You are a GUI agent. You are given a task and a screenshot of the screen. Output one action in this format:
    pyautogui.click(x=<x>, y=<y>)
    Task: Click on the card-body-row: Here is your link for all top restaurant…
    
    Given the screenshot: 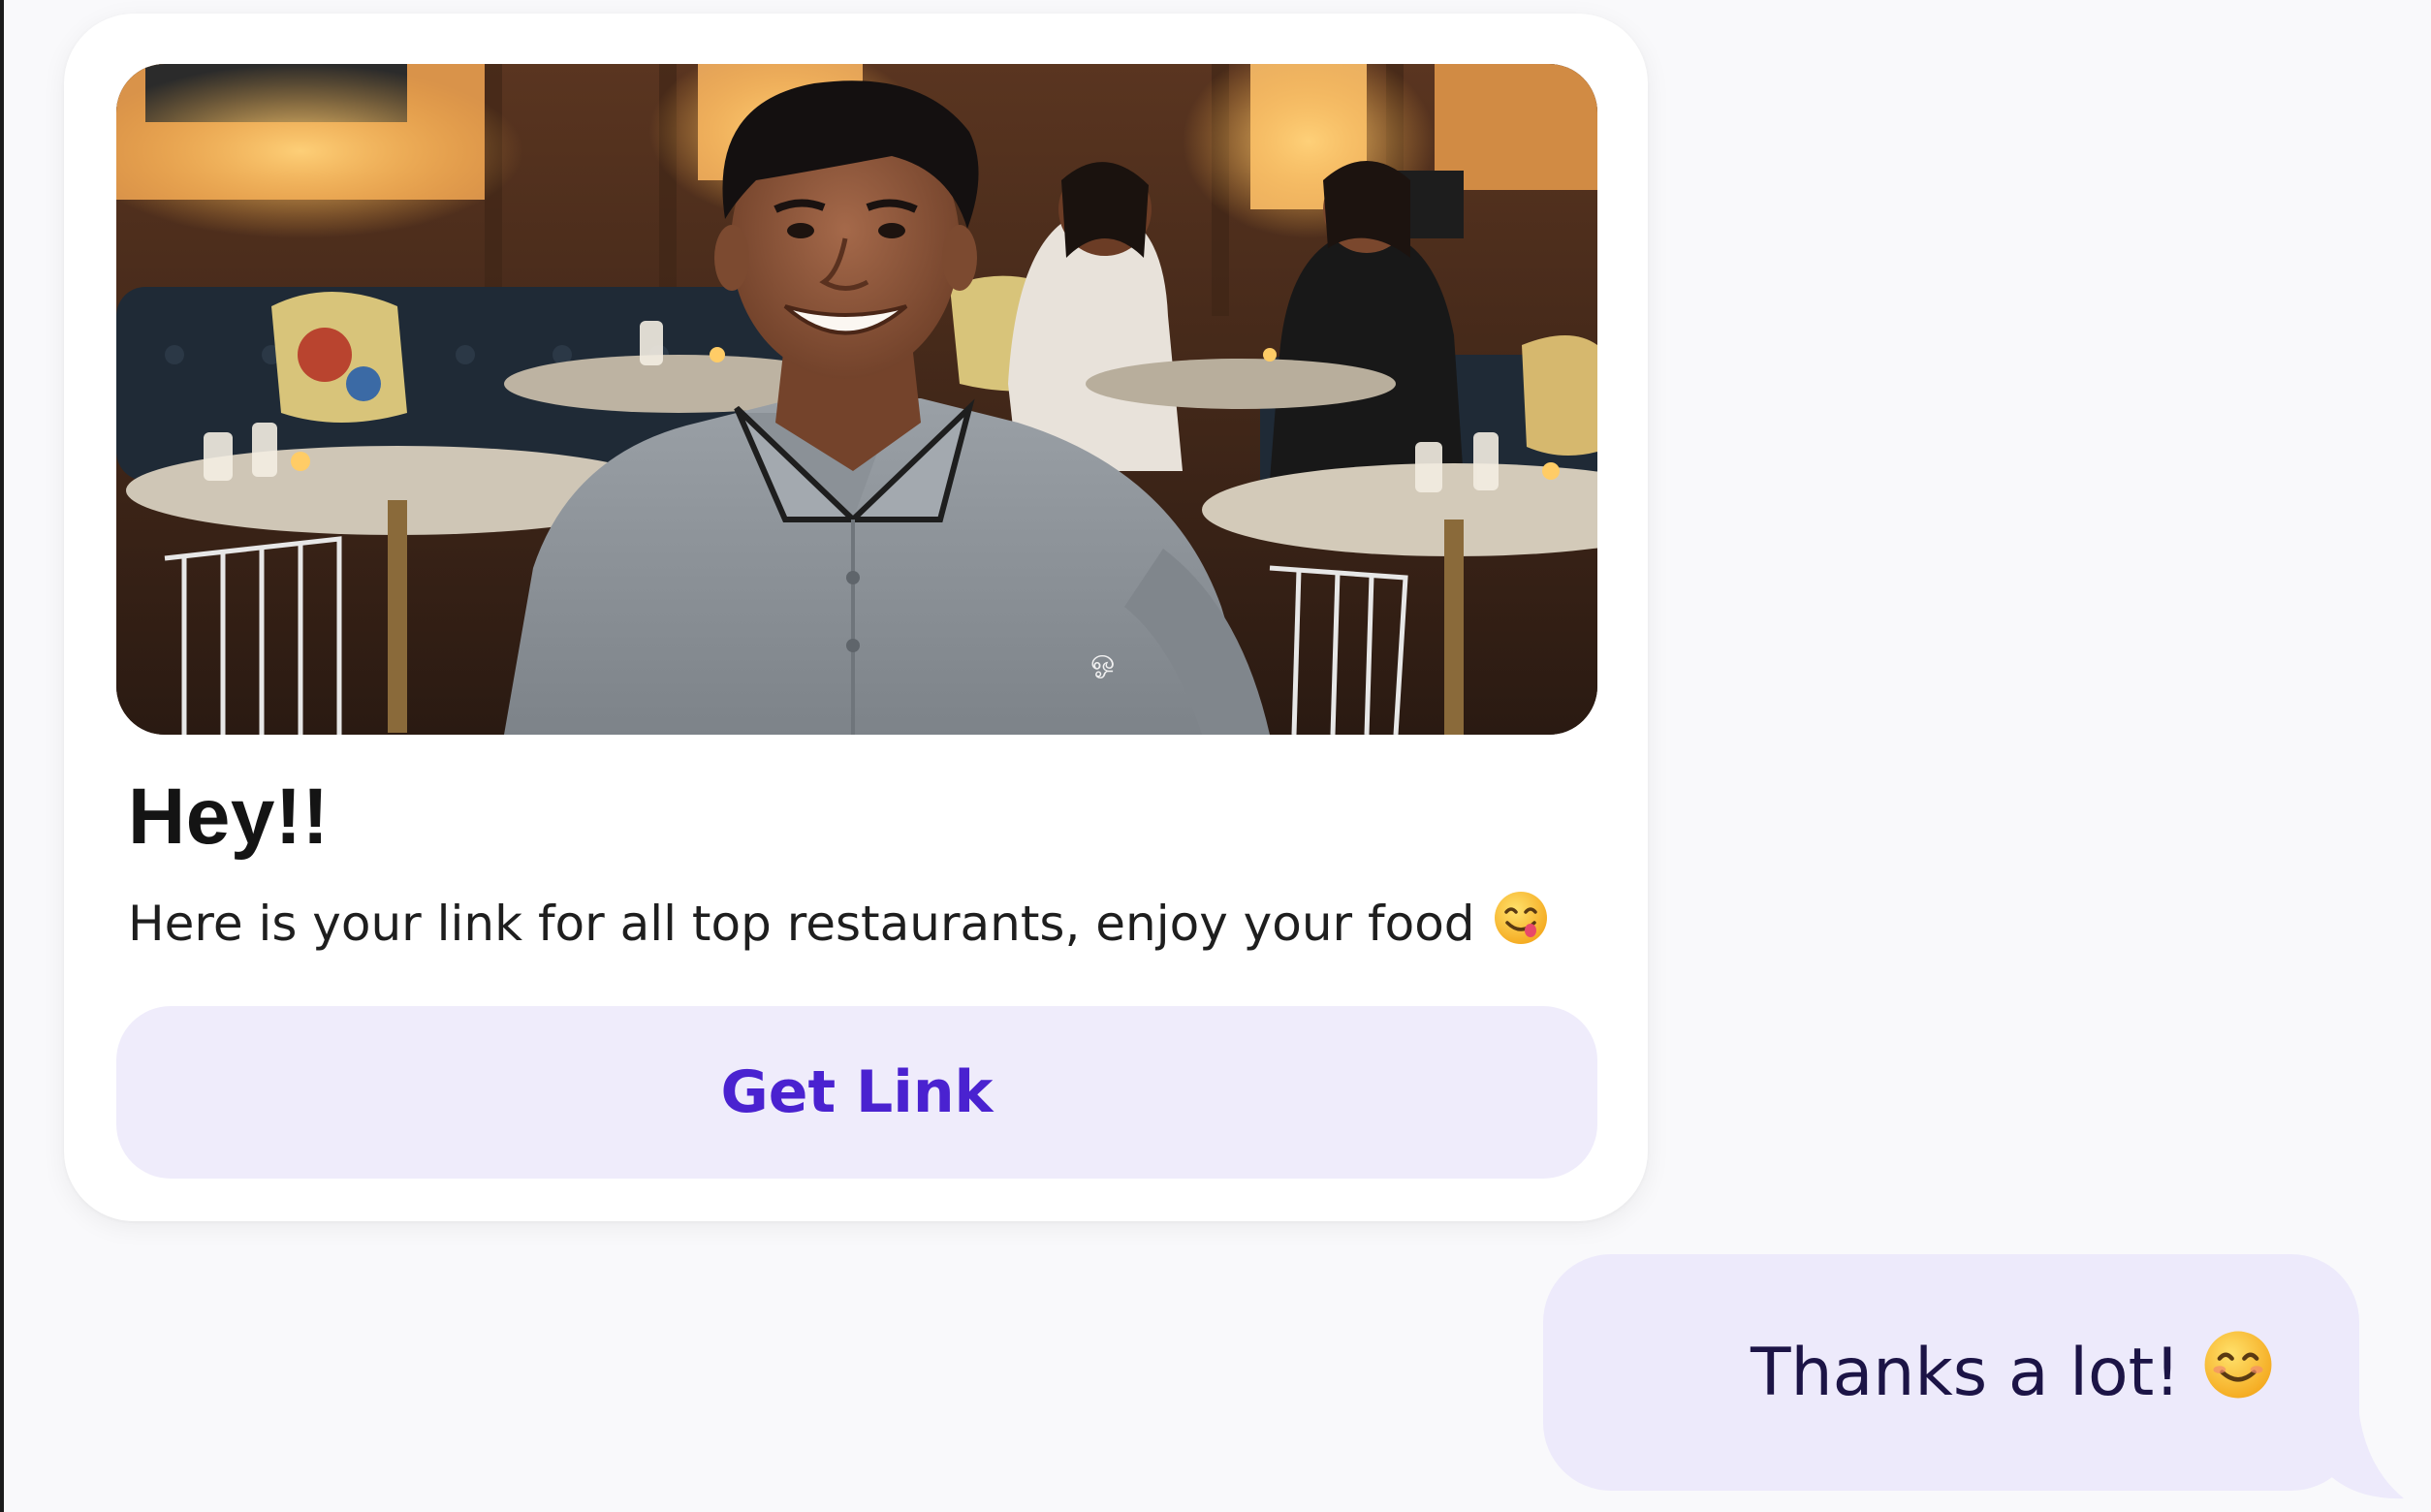 What is the action you would take?
    pyautogui.click(x=839, y=924)
    